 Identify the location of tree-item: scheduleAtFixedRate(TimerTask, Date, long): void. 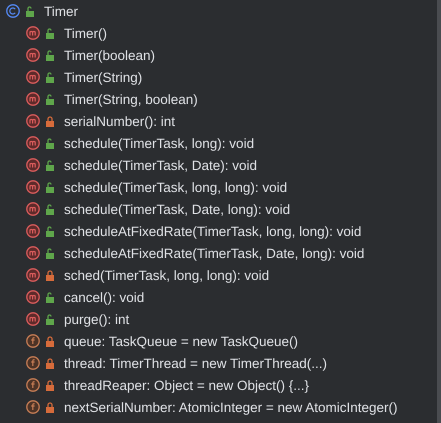
(214, 253).